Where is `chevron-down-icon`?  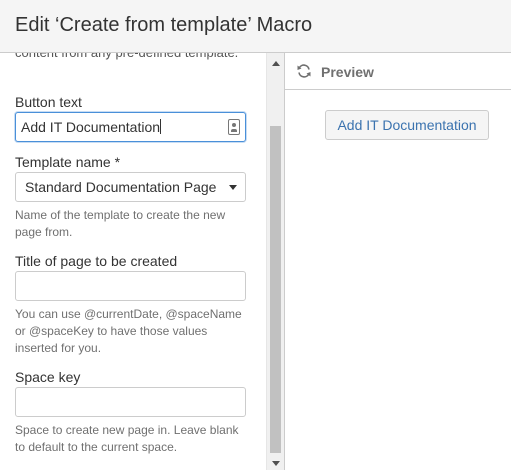 chevron-down-icon is located at coordinates (233, 187).